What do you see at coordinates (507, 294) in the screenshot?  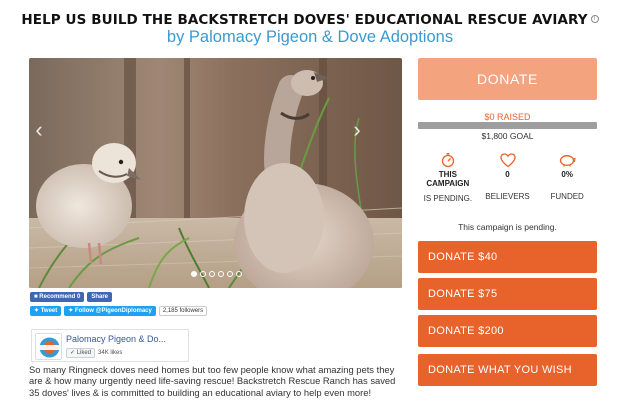 I see `donate-75-button: DONATE $75` at bounding box center [507, 294].